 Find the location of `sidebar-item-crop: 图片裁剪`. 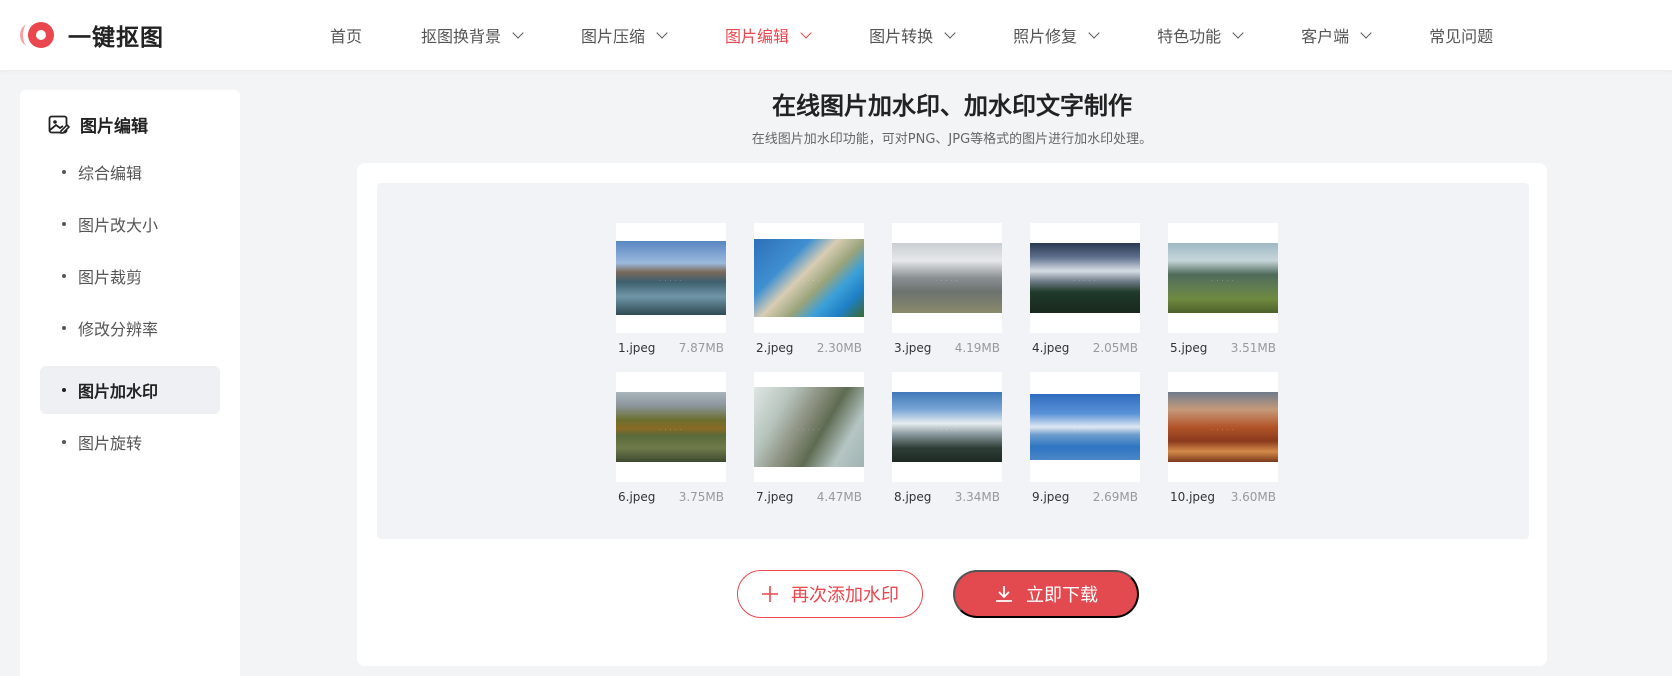

sidebar-item-crop: 图片裁剪 is located at coordinates (130, 276).